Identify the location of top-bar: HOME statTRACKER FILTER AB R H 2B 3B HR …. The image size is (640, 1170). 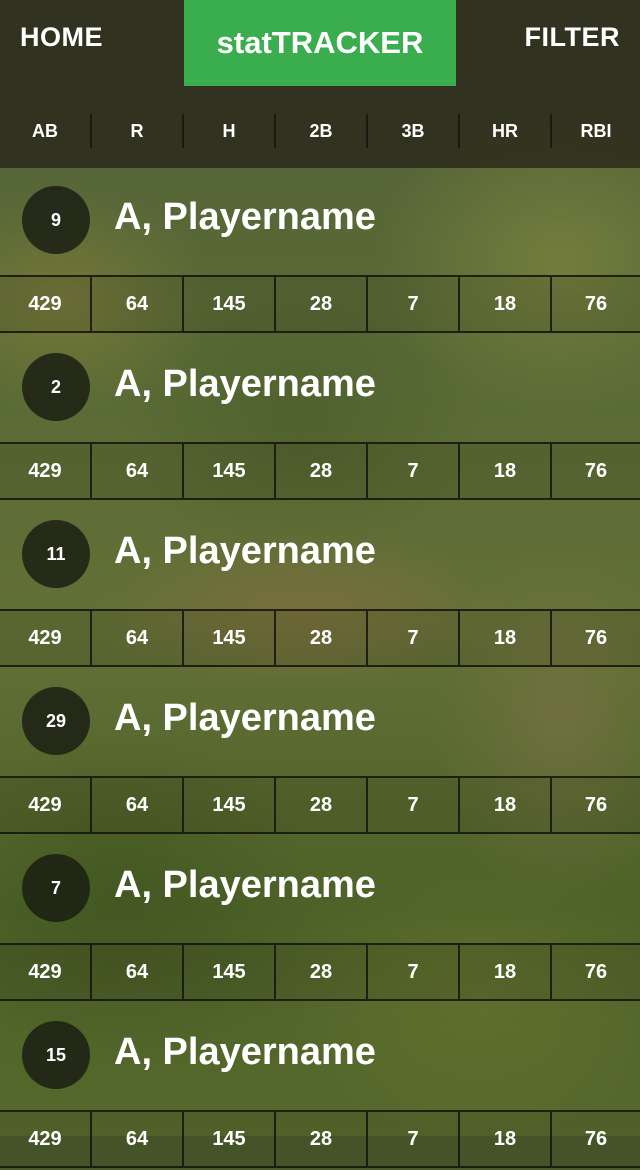
(320, 84).